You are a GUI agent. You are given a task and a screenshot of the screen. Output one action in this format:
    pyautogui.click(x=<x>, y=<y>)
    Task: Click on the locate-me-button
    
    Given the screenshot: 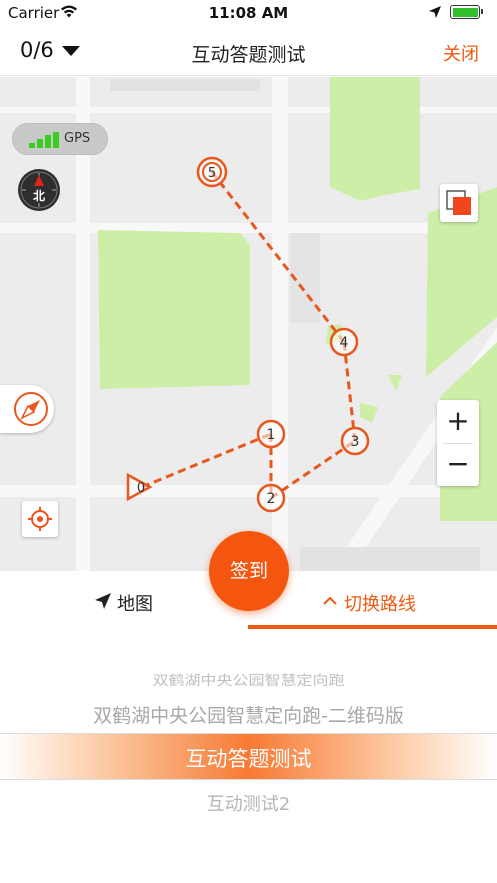 What is the action you would take?
    pyautogui.click(x=40, y=519)
    